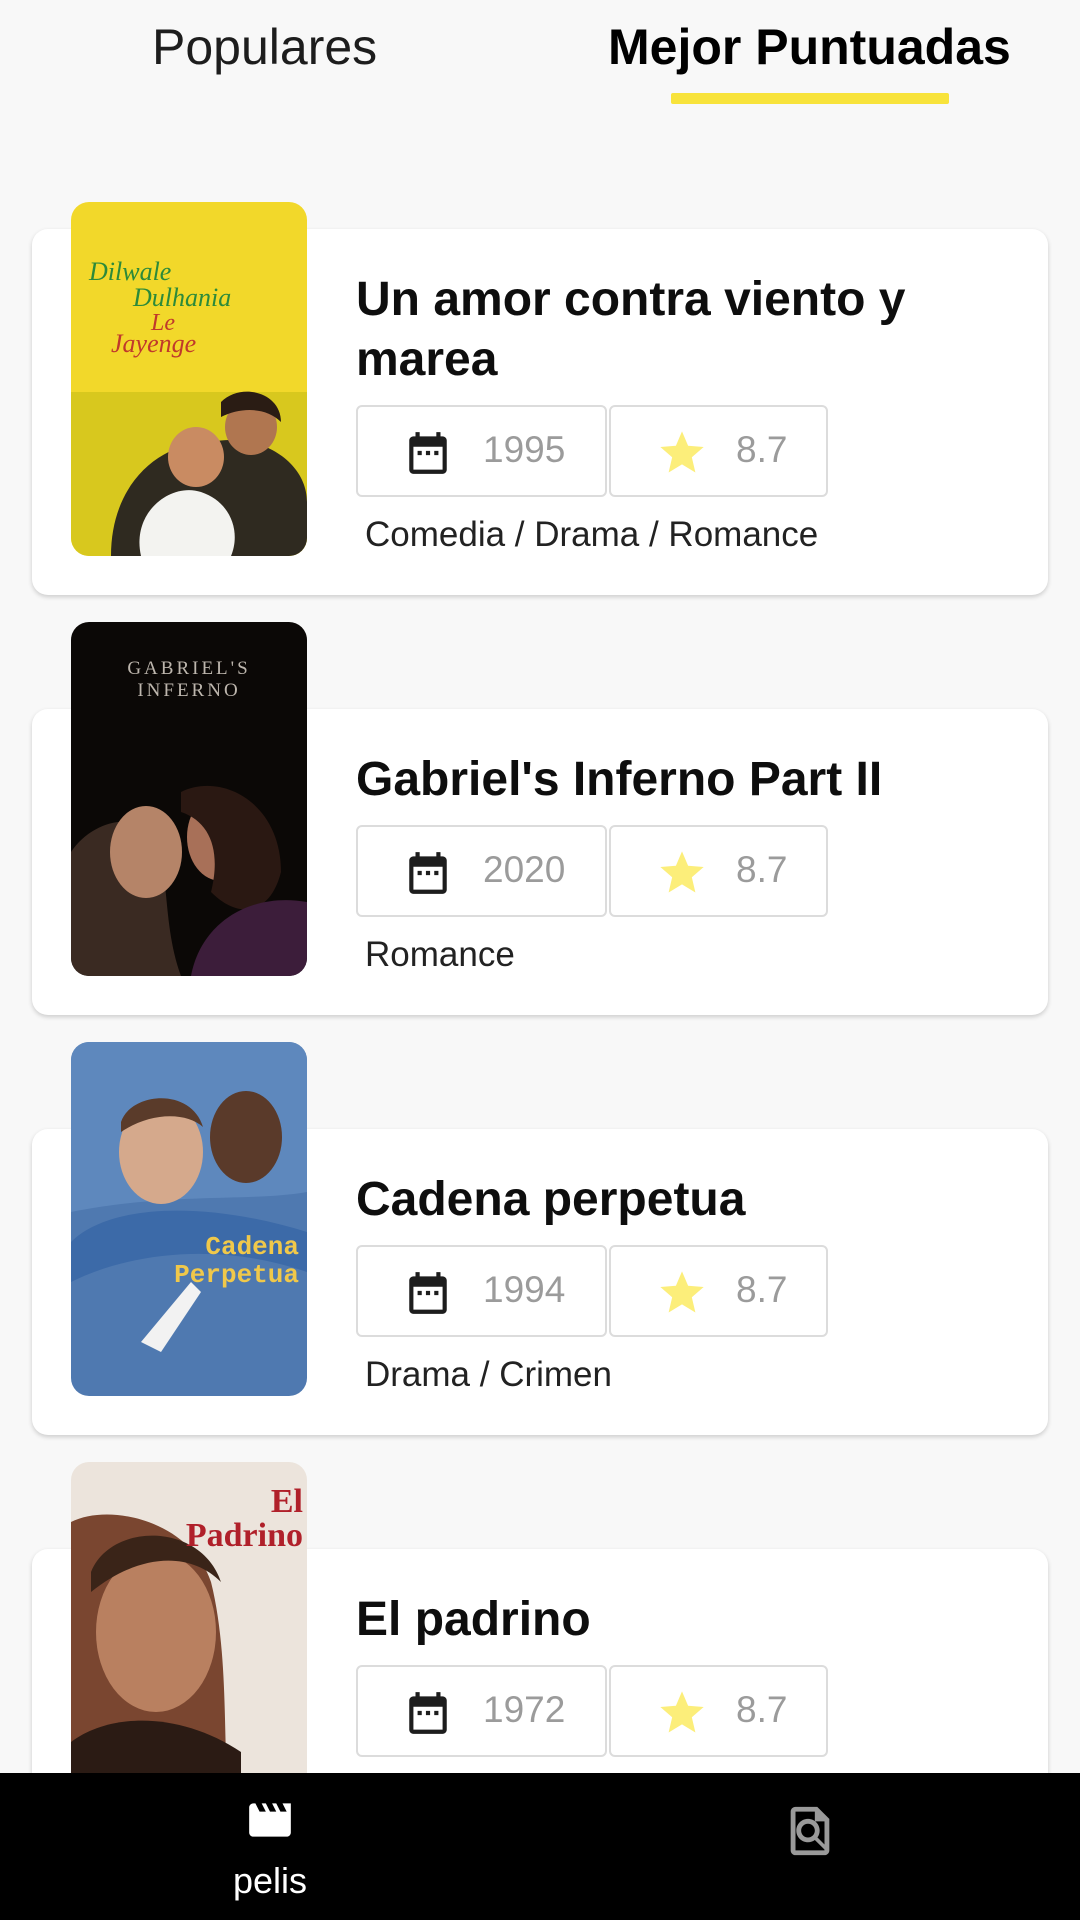 The height and width of the screenshot is (1920, 1080). I want to click on svg-text: GABRIEL'S, so click(188, 668).